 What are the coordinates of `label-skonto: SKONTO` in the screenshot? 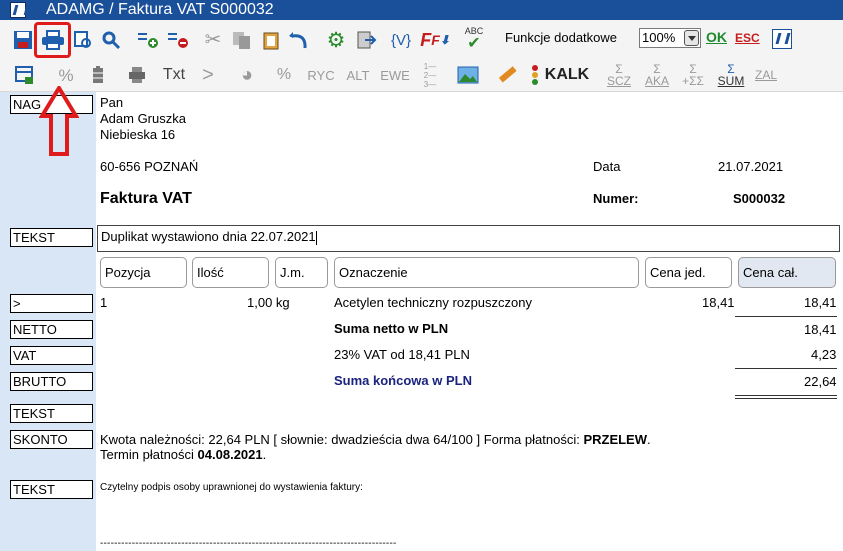 It's located at (51, 439).